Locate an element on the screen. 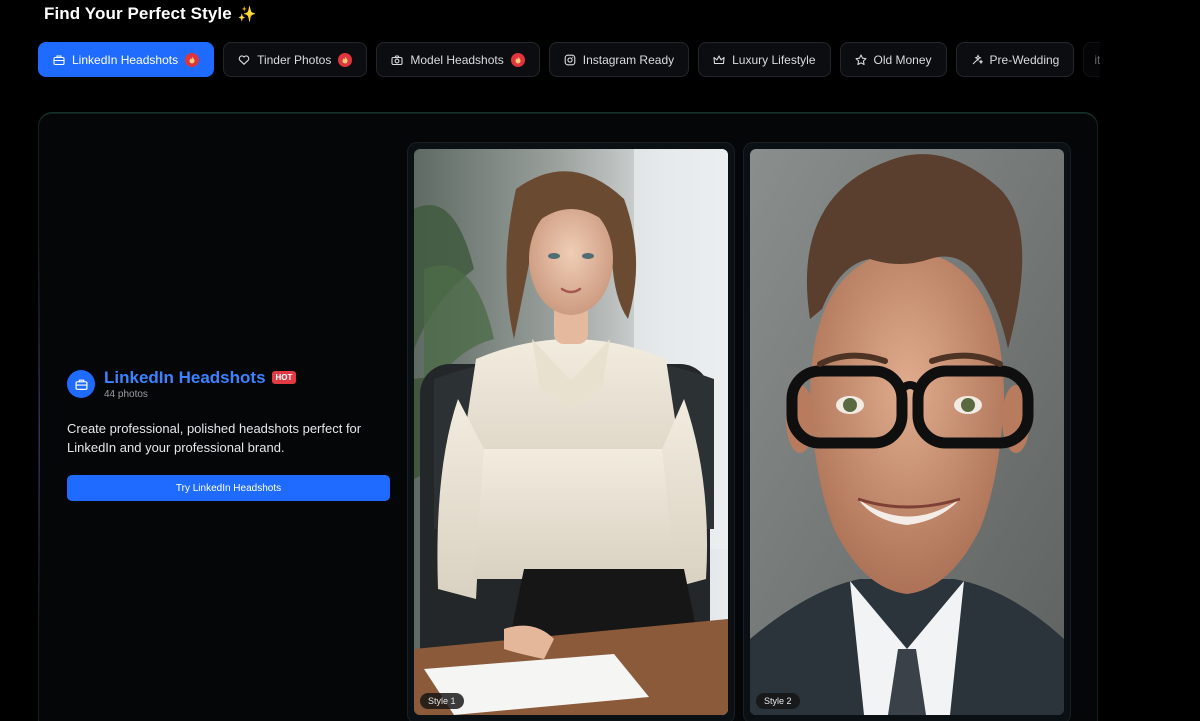 The width and height of the screenshot is (1200, 721). instagram-icon is located at coordinates (570, 59).